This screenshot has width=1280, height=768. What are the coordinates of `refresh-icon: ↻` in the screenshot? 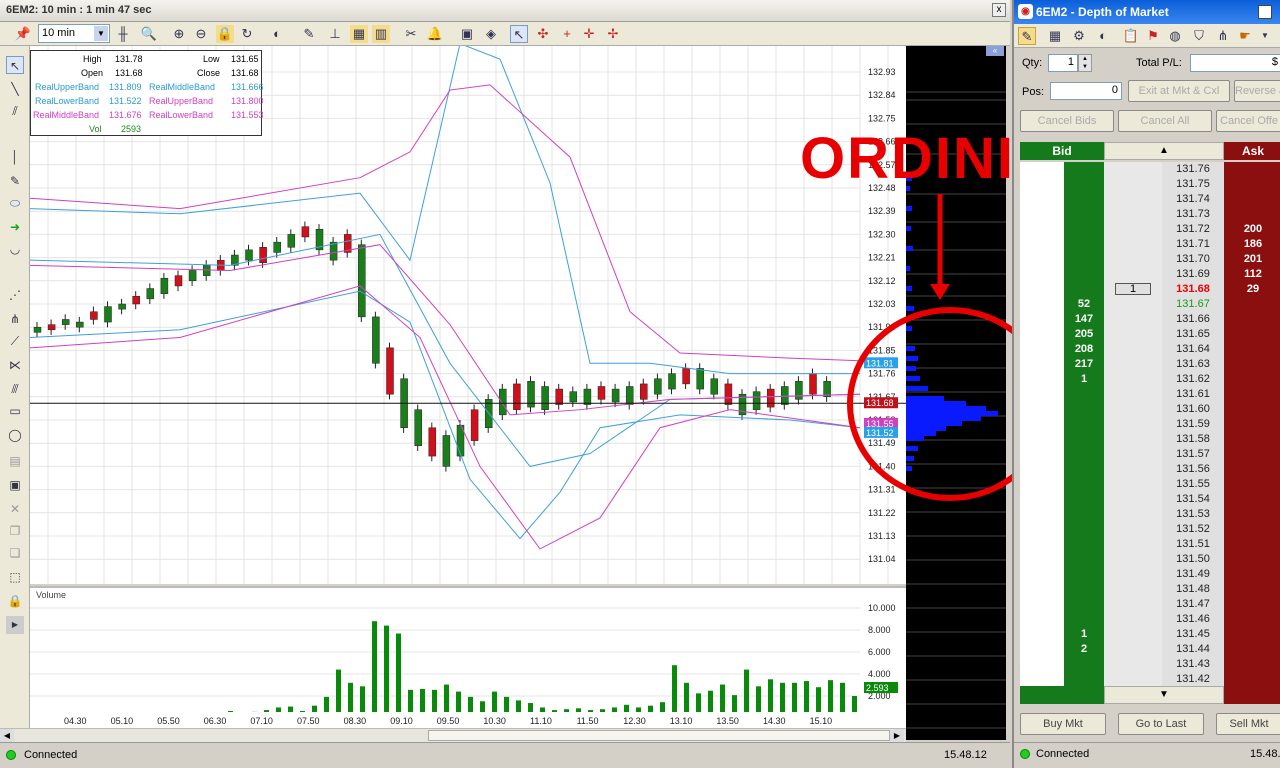 It's located at (247, 34).